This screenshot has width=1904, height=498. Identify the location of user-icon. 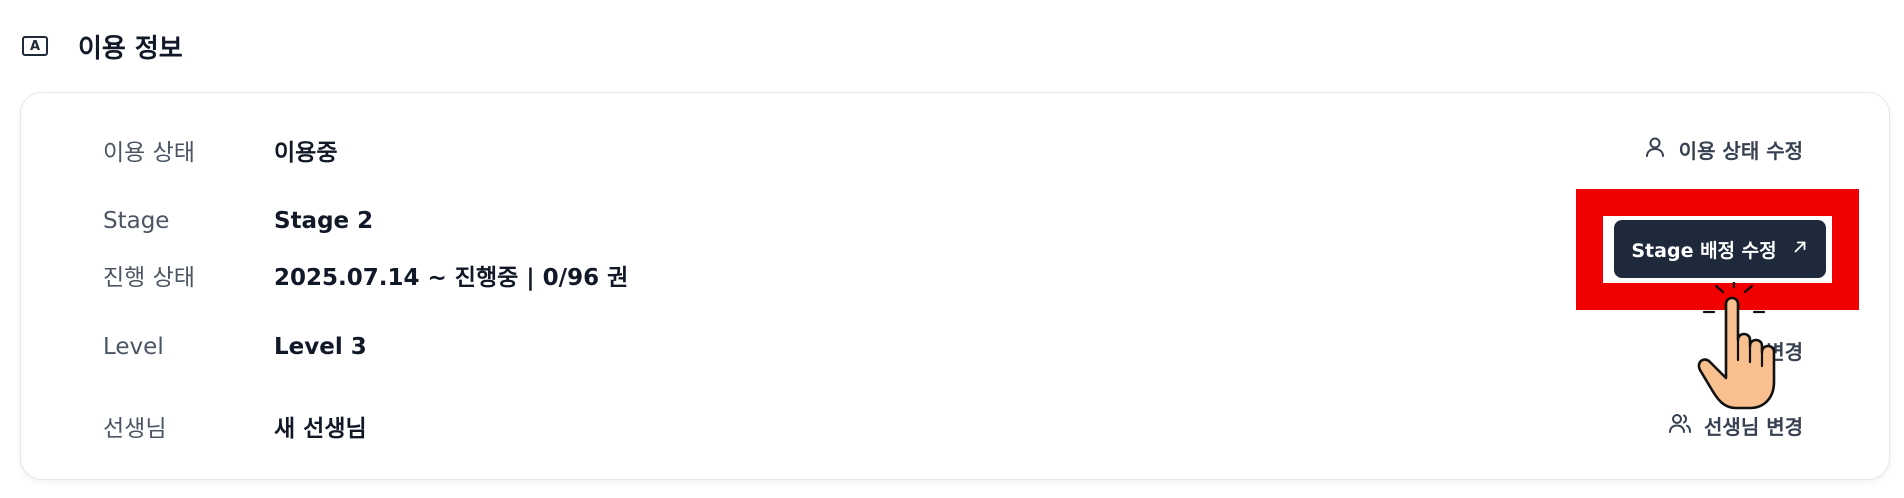
(1655, 149).